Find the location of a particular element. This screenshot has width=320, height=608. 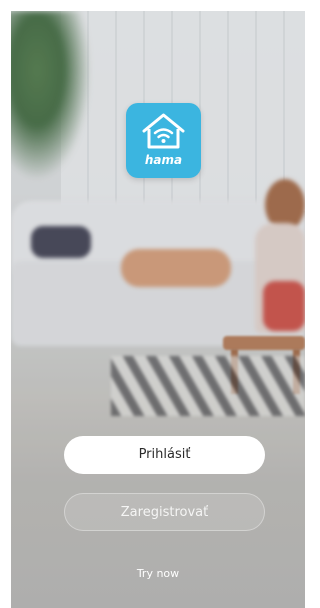

register-button: Zaregistrovať is located at coordinates (164, 512).